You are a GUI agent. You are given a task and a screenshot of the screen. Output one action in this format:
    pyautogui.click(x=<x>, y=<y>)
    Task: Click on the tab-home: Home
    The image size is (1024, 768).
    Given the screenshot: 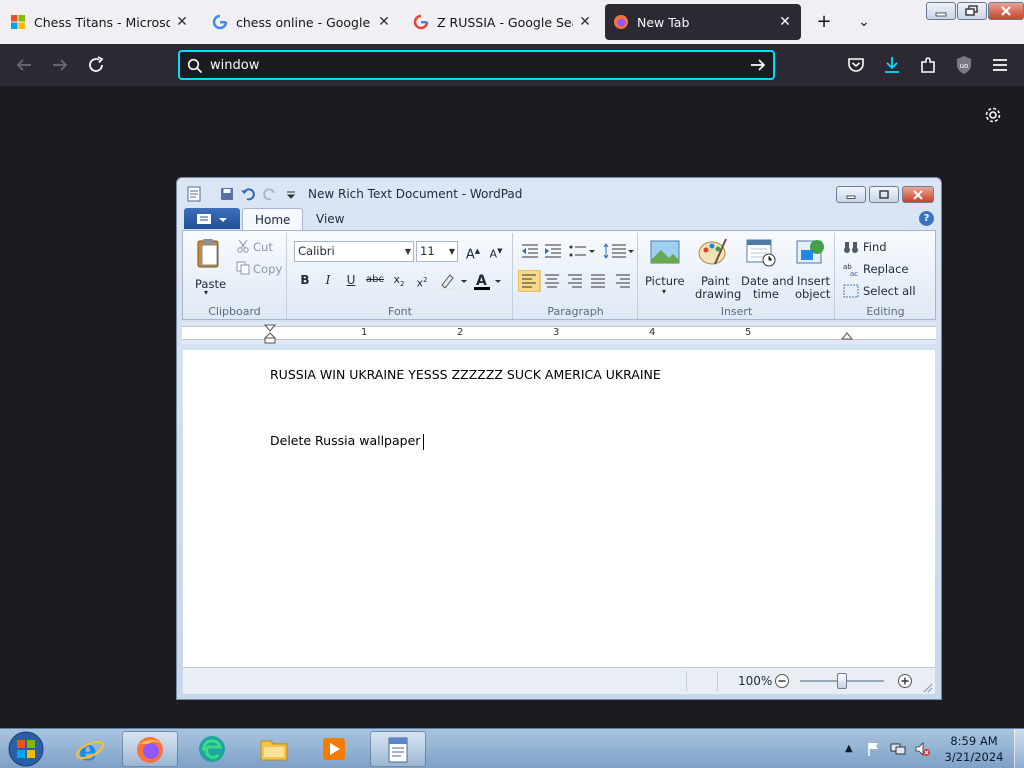 What is the action you would take?
    pyautogui.click(x=273, y=219)
    